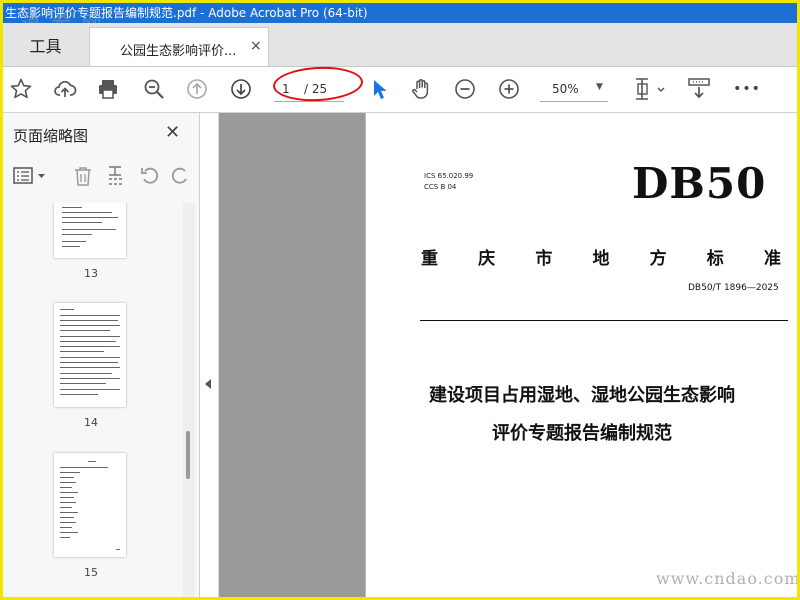 The width and height of the screenshot is (800, 600). Describe the element at coordinates (256, 46) in the screenshot. I see `close-tab-icon: ×` at that location.